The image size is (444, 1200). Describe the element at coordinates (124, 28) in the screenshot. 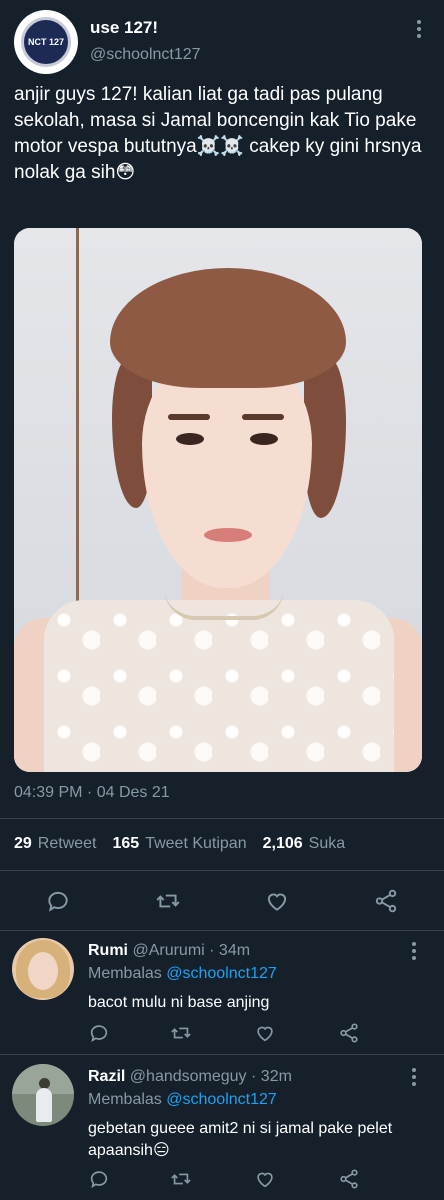

I see `display-name: use 127!` at that location.